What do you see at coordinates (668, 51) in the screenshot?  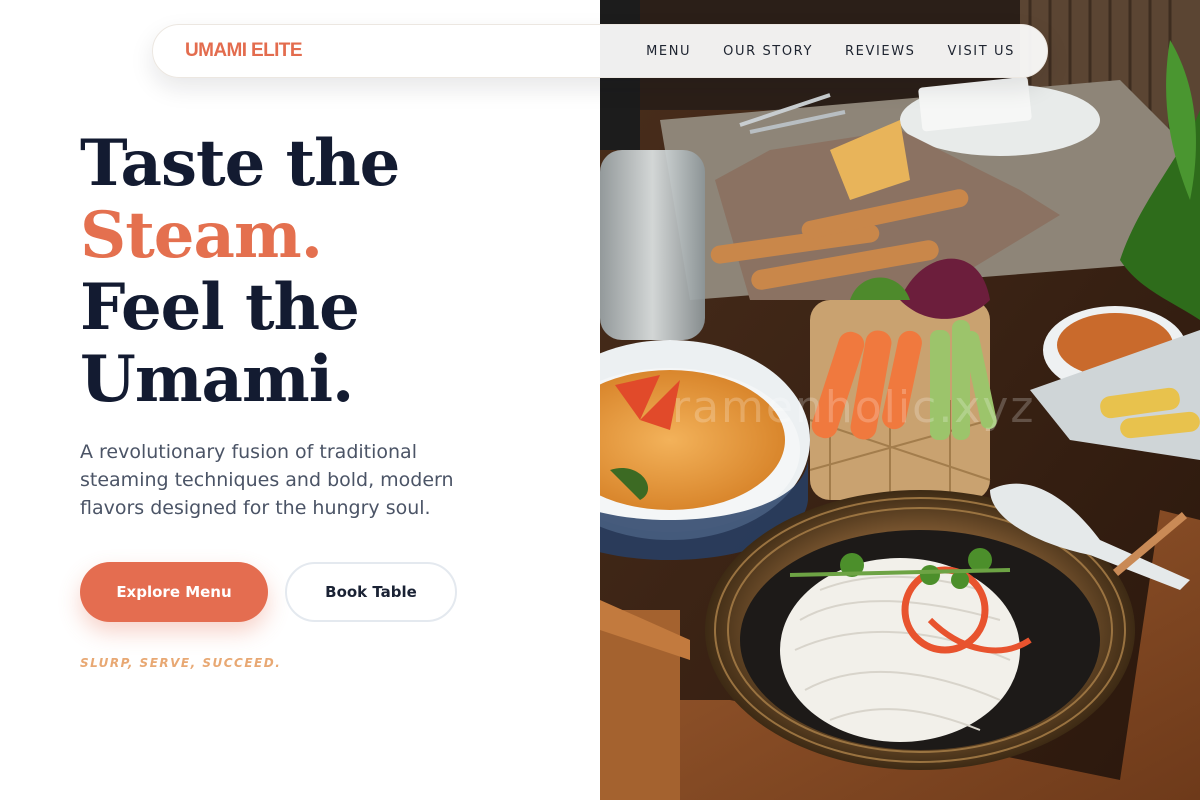 I see `nav-item-menu: MENU` at bounding box center [668, 51].